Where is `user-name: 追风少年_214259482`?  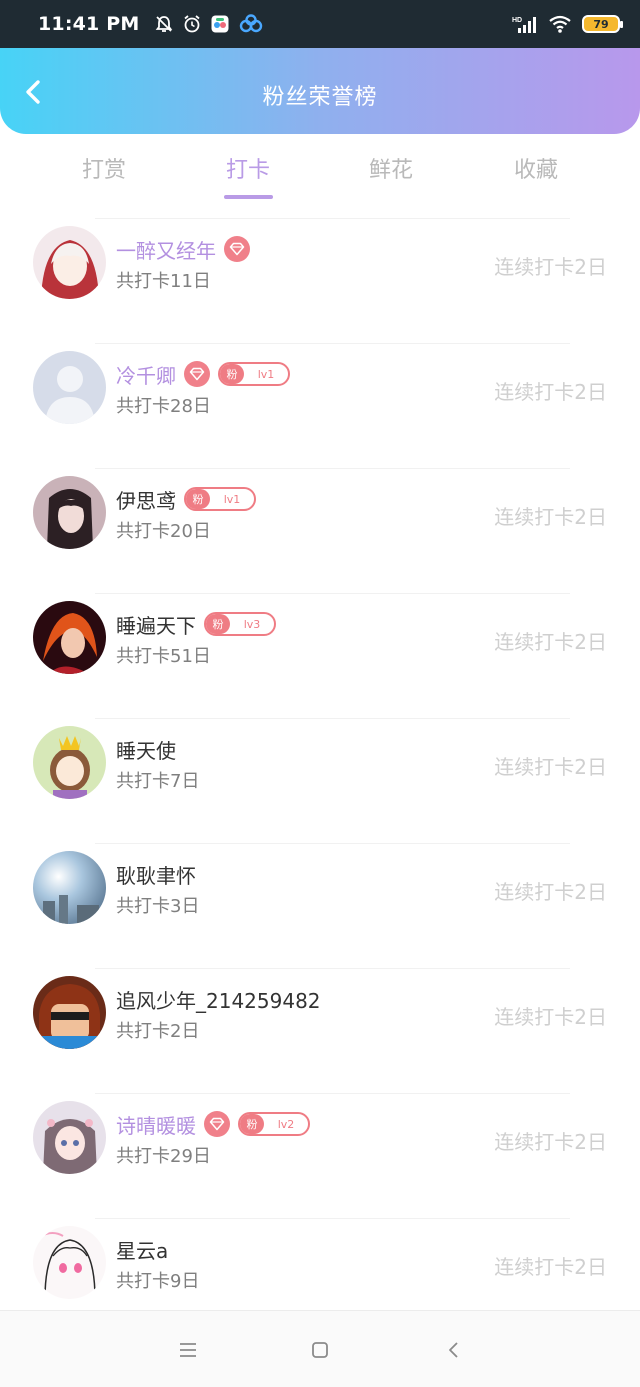
user-name: 追风少年_214259482 is located at coordinates (218, 999).